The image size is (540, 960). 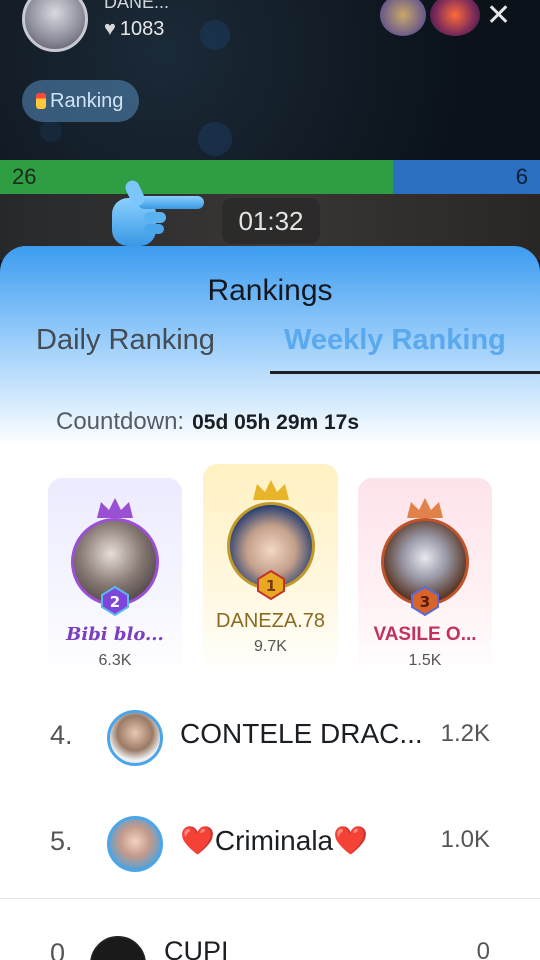 What do you see at coordinates (270, 944) in the screenshot?
I see `self-rank-row: 0 CUPI 0` at bounding box center [270, 944].